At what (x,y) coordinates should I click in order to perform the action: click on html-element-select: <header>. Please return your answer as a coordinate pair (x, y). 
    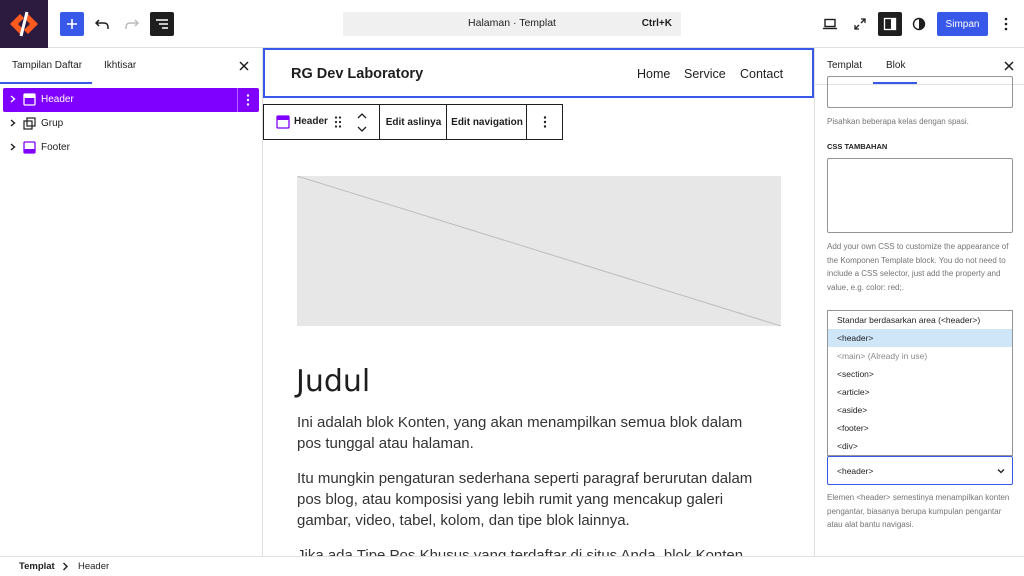
    Looking at the image, I should click on (920, 470).